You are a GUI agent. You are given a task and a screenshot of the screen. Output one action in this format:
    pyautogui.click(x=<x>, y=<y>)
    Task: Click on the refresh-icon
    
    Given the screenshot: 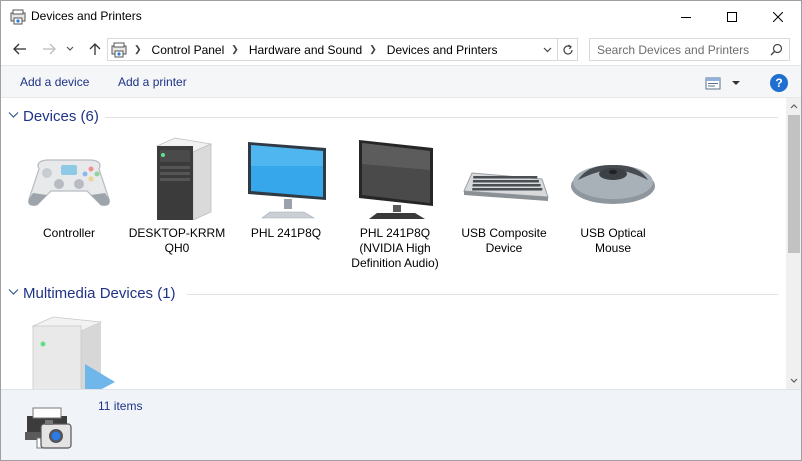 What is the action you would take?
    pyautogui.click(x=567, y=49)
    